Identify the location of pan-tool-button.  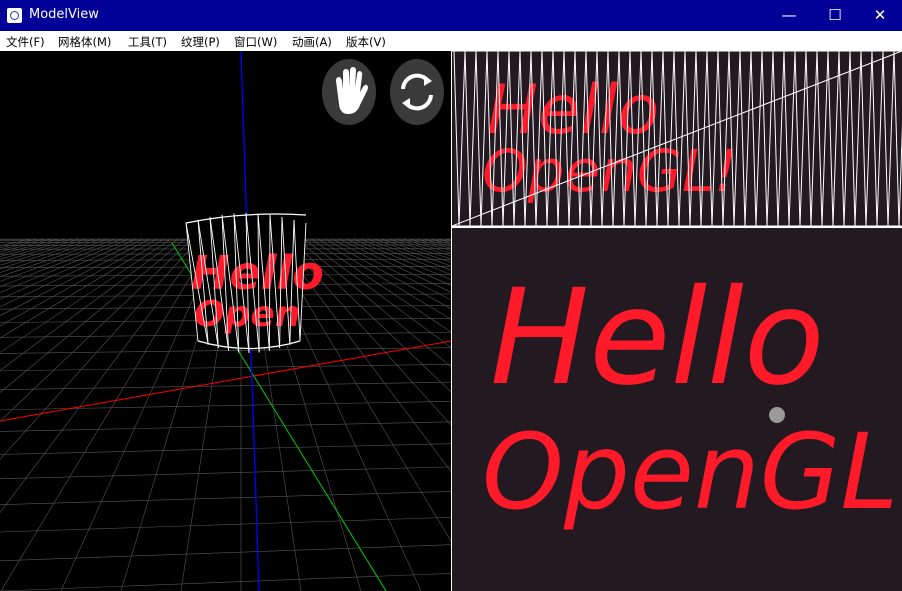
(349, 92).